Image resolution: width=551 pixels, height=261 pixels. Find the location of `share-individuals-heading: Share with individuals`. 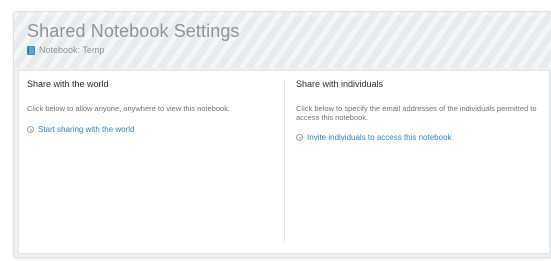

share-individuals-heading: Share with individuals is located at coordinates (340, 84).